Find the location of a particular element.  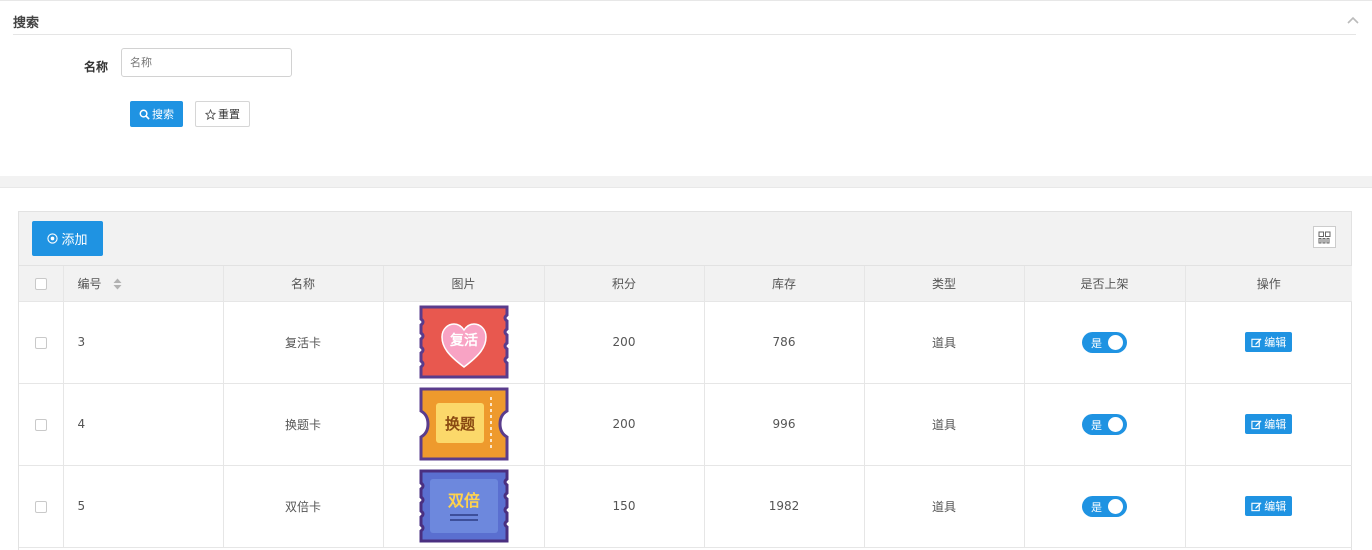

section-separator is located at coordinates (686, 182).